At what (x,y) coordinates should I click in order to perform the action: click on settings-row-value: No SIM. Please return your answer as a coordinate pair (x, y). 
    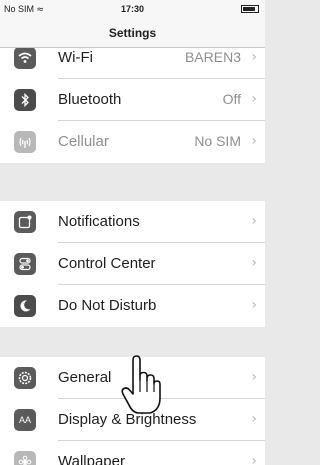
    Looking at the image, I should click on (217, 141).